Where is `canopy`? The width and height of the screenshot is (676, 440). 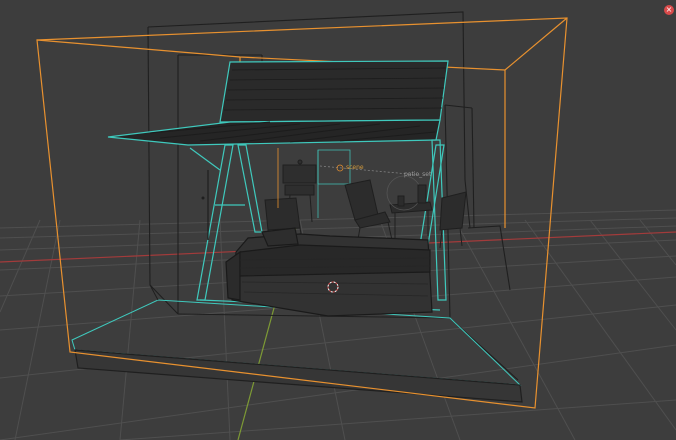
canopy is located at coordinates (278, 103).